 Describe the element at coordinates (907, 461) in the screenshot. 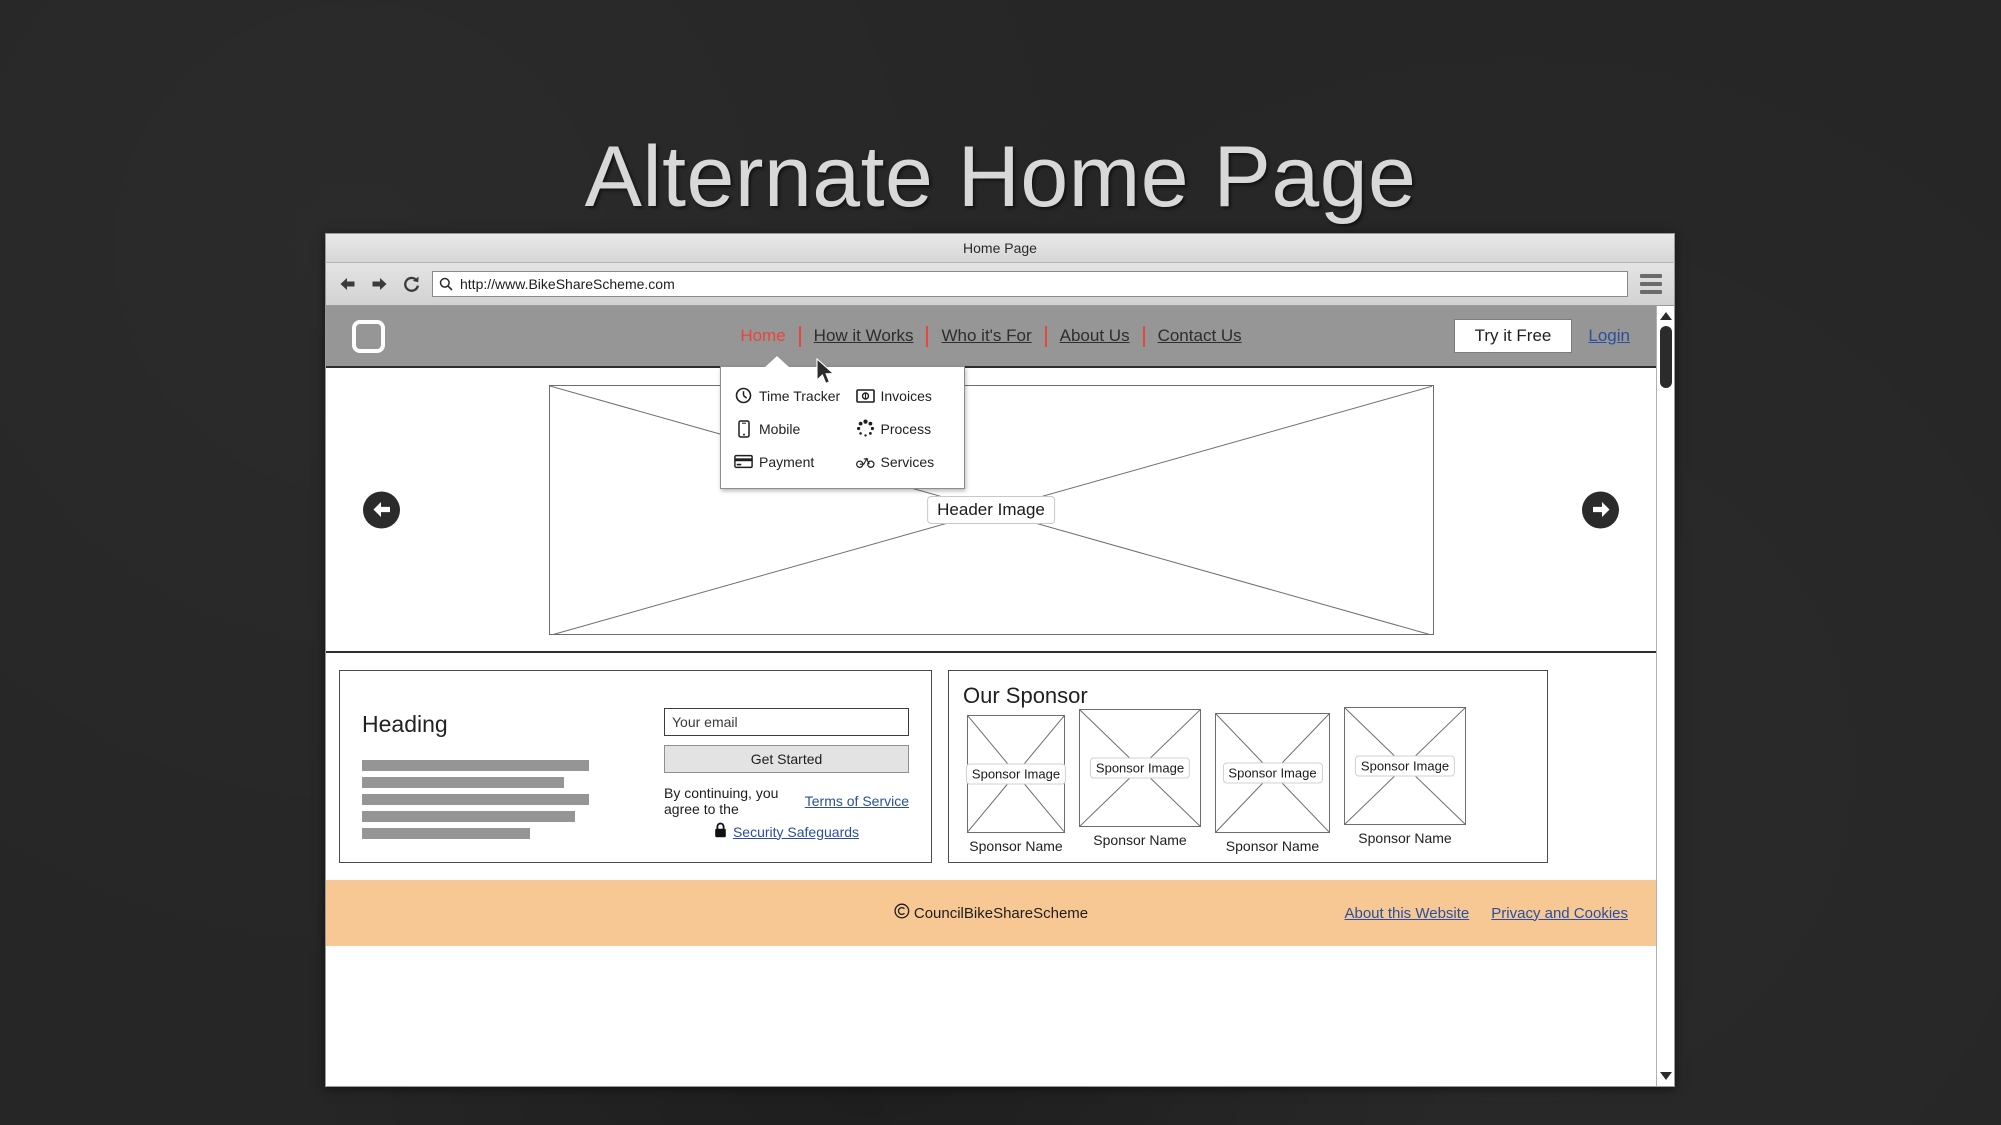

I see `dropdown-item-label: Services` at that location.